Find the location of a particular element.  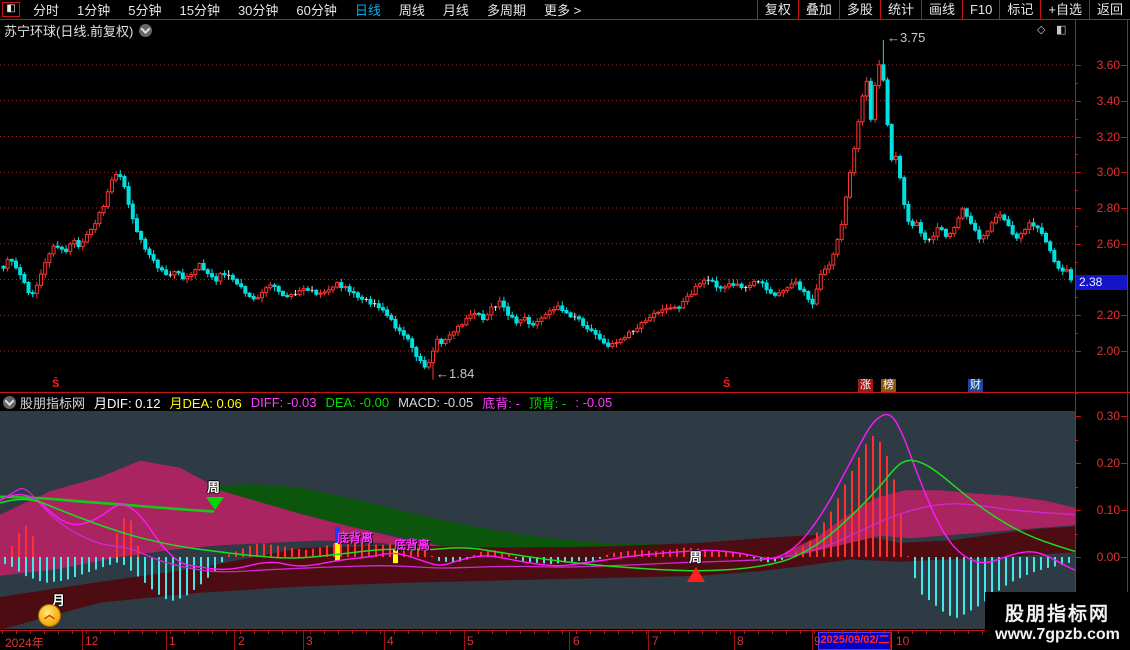

event-badge-2: 财 is located at coordinates (975, 385).